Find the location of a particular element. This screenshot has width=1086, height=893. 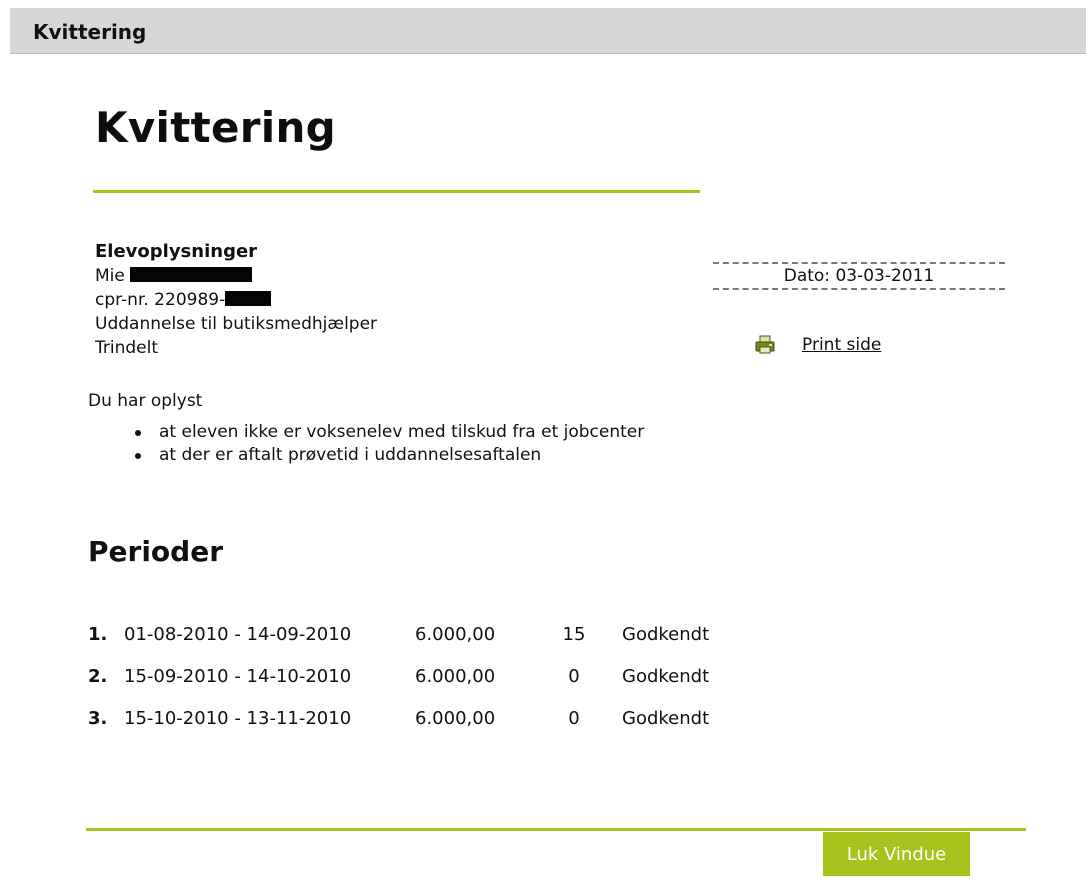

period-days: 15 is located at coordinates (574, 634).